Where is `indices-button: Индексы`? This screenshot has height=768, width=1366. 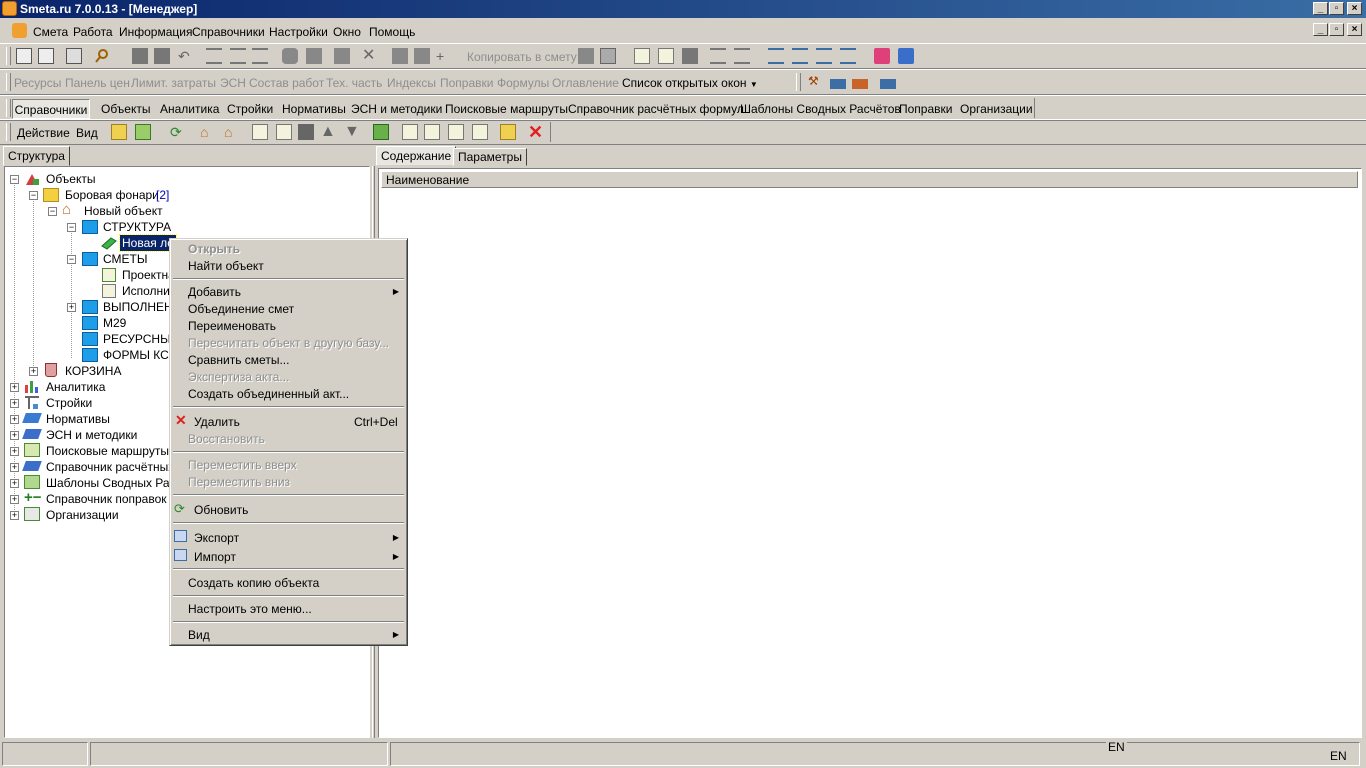
indices-button: Индексы is located at coordinates (411, 83).